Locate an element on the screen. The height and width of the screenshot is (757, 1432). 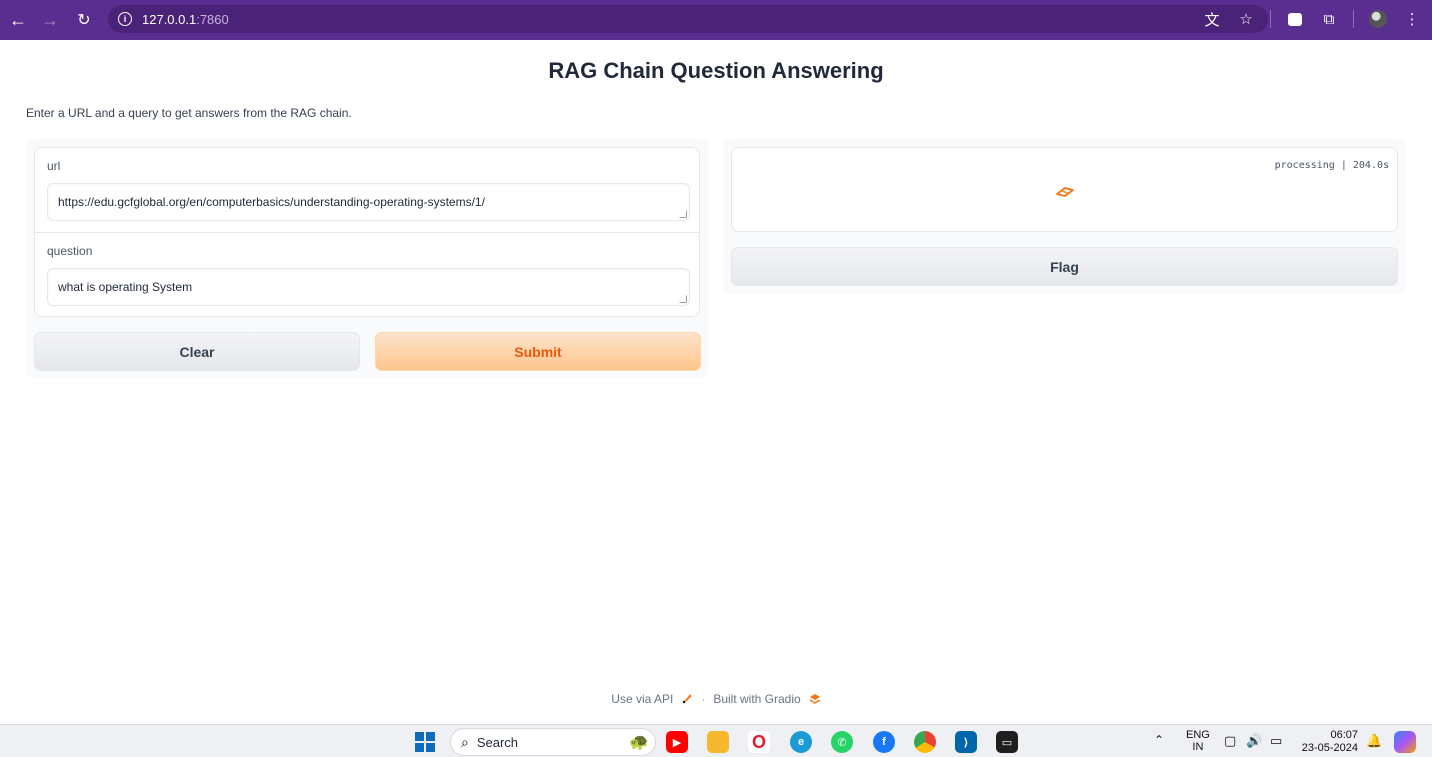
clock: 06:07 23-05-2024 is located at coordinates (1328, 742).